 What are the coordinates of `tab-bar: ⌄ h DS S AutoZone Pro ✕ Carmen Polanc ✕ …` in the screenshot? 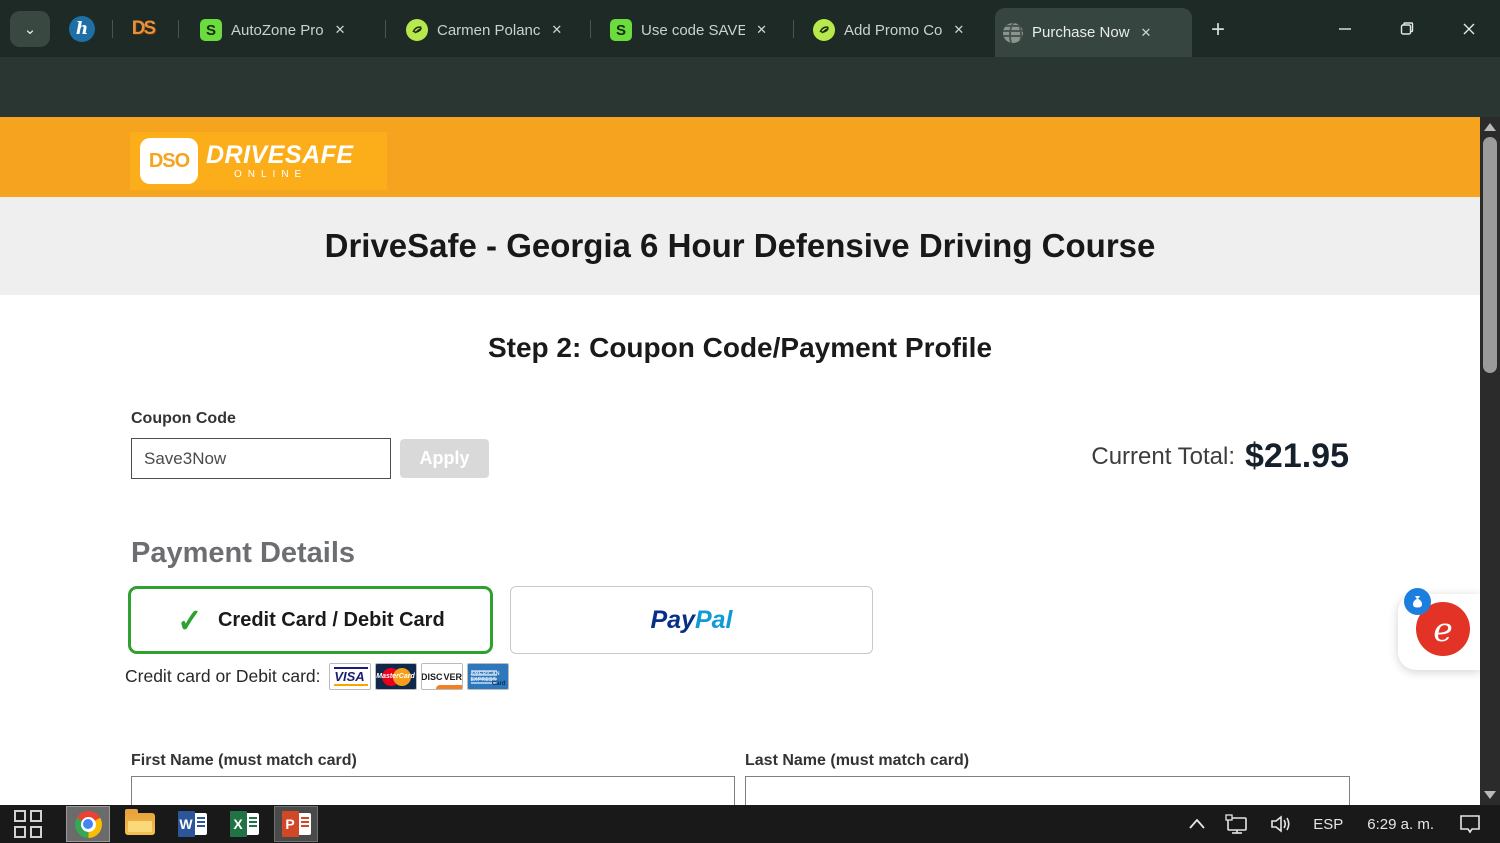 It's located at (750, 28).